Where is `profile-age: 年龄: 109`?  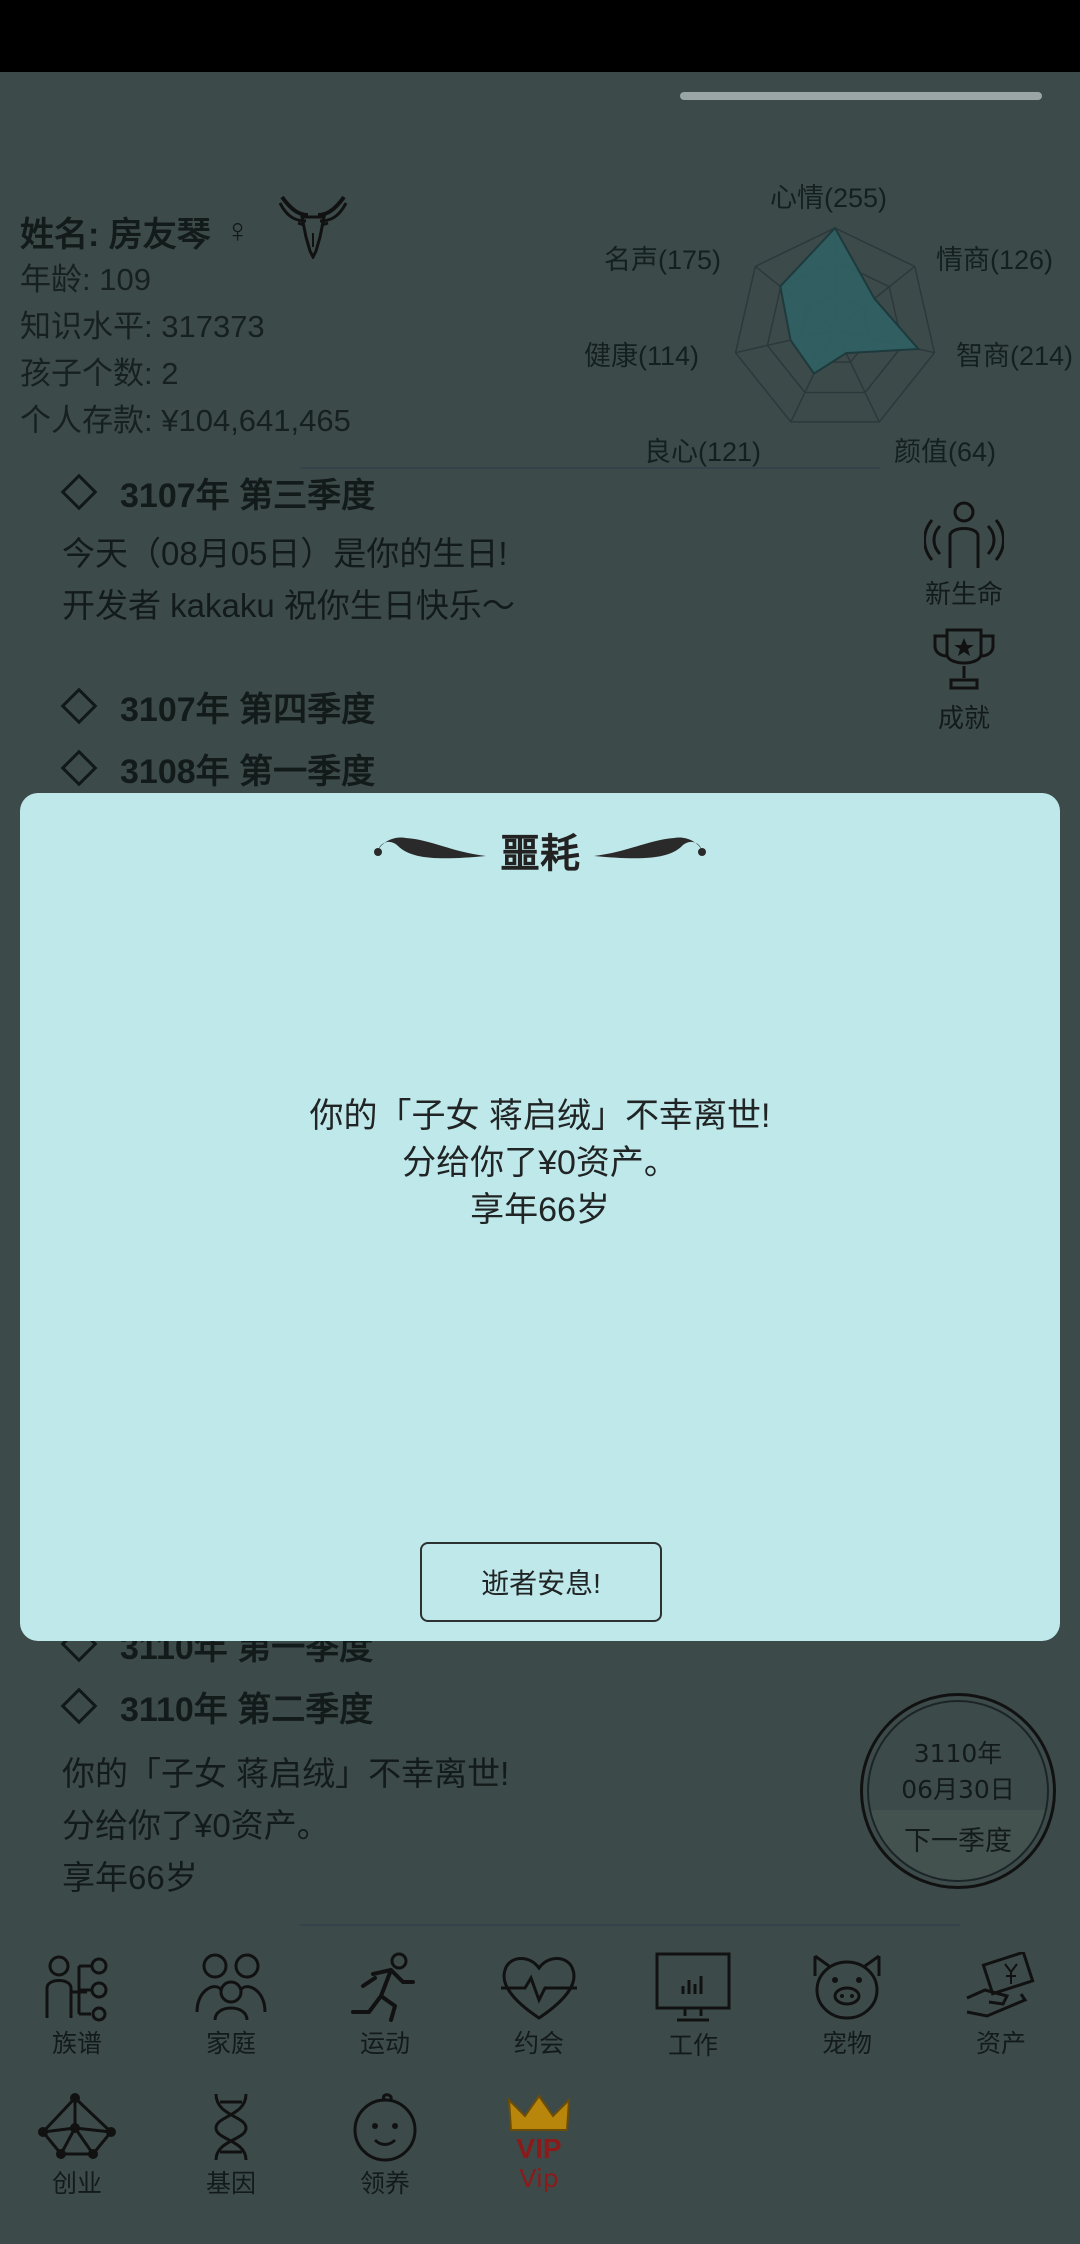
profile-age: 年龄: 109 is located at coordinates (85, 279).